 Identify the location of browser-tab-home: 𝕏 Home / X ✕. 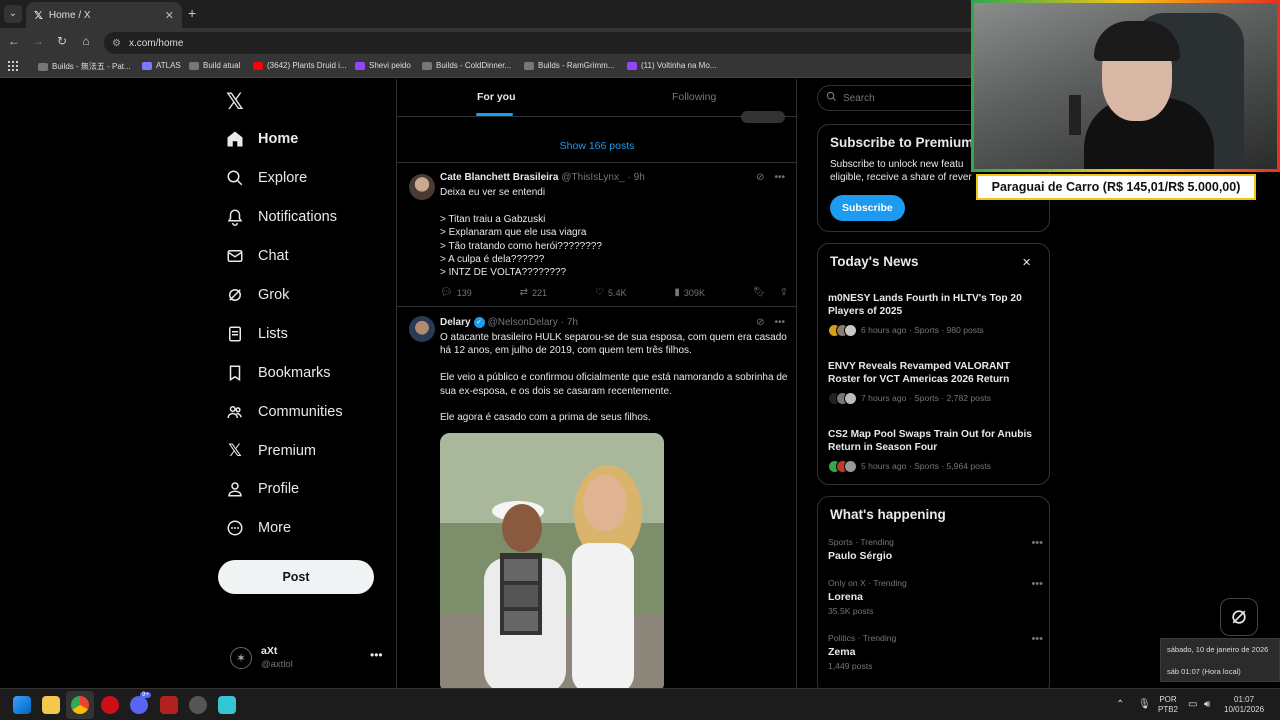
(104, 15).